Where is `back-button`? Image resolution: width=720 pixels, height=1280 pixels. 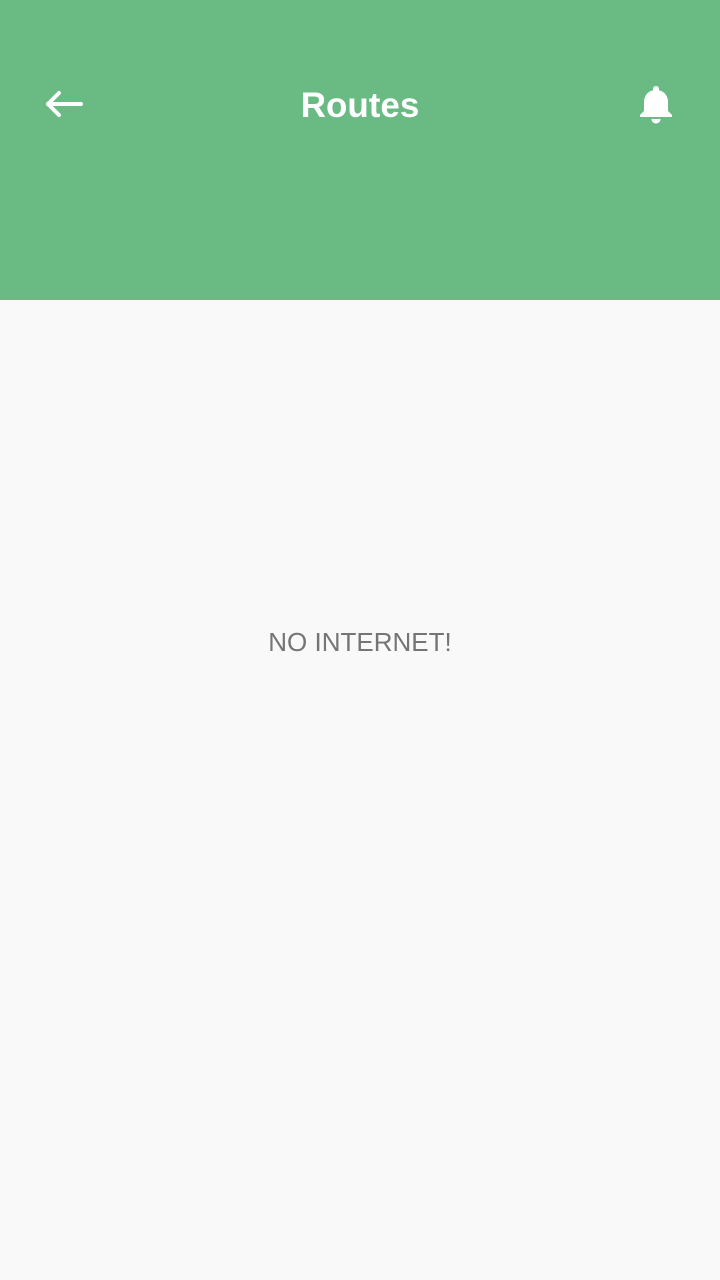 back-button is located at coordinates (64, 106).